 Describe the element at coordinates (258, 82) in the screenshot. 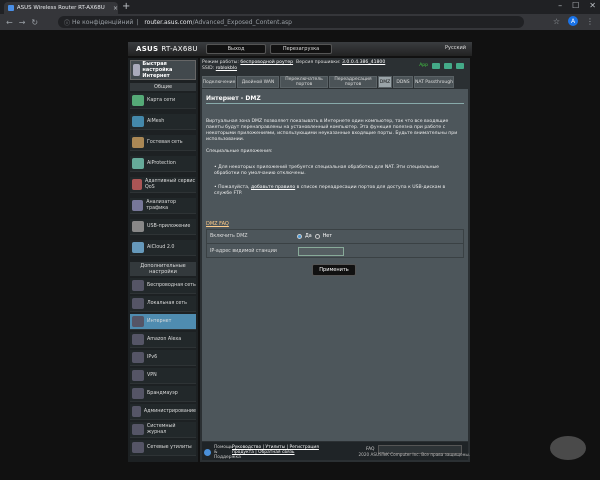

I see `tab-item: Двойной WAN` at that location.